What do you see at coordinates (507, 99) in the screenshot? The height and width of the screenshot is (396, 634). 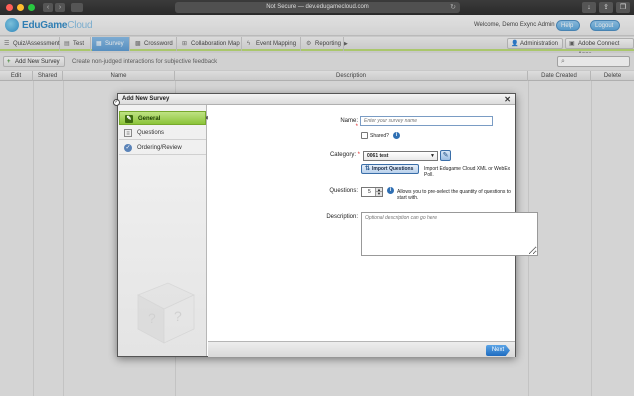 I see `close-icon: ✕` at bounding box center [507, 99].